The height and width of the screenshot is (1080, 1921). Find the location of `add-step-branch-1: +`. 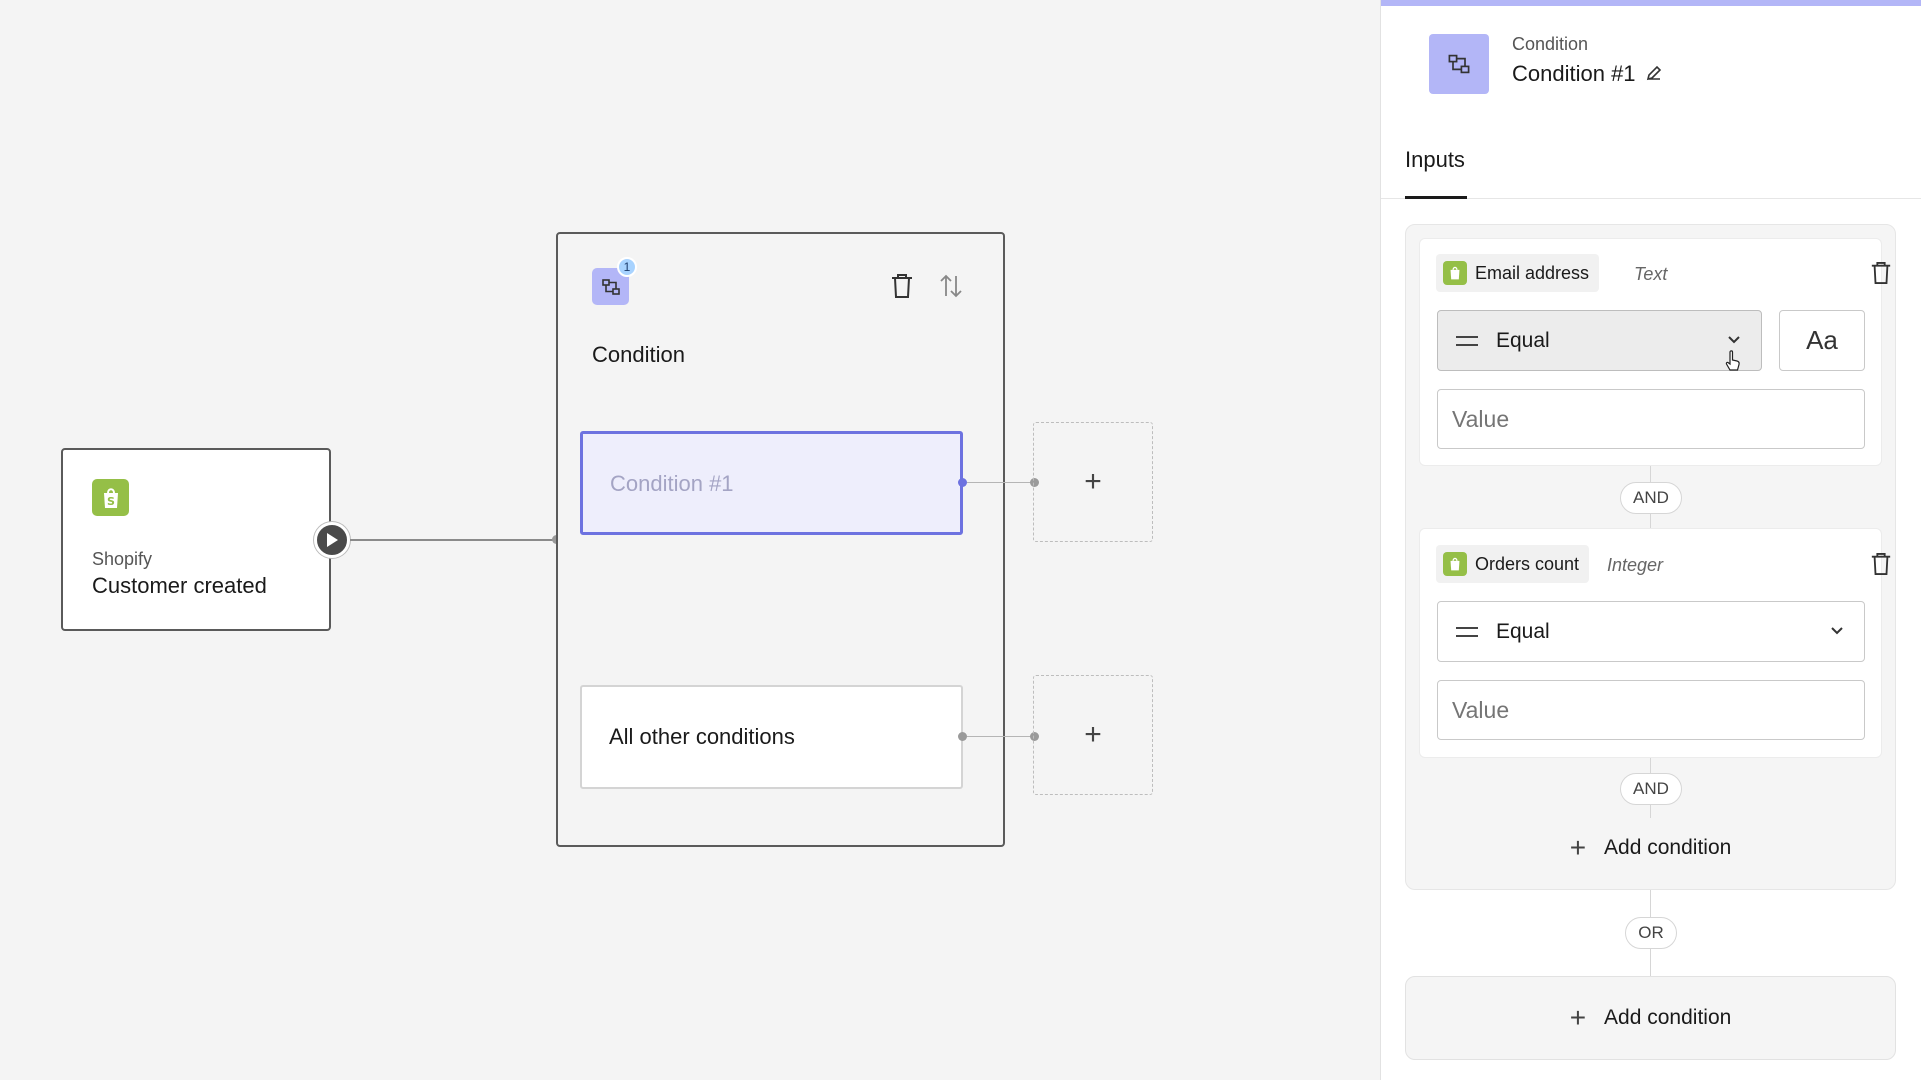

add-step-branch-1: + is located at coordinates (1093, 482).